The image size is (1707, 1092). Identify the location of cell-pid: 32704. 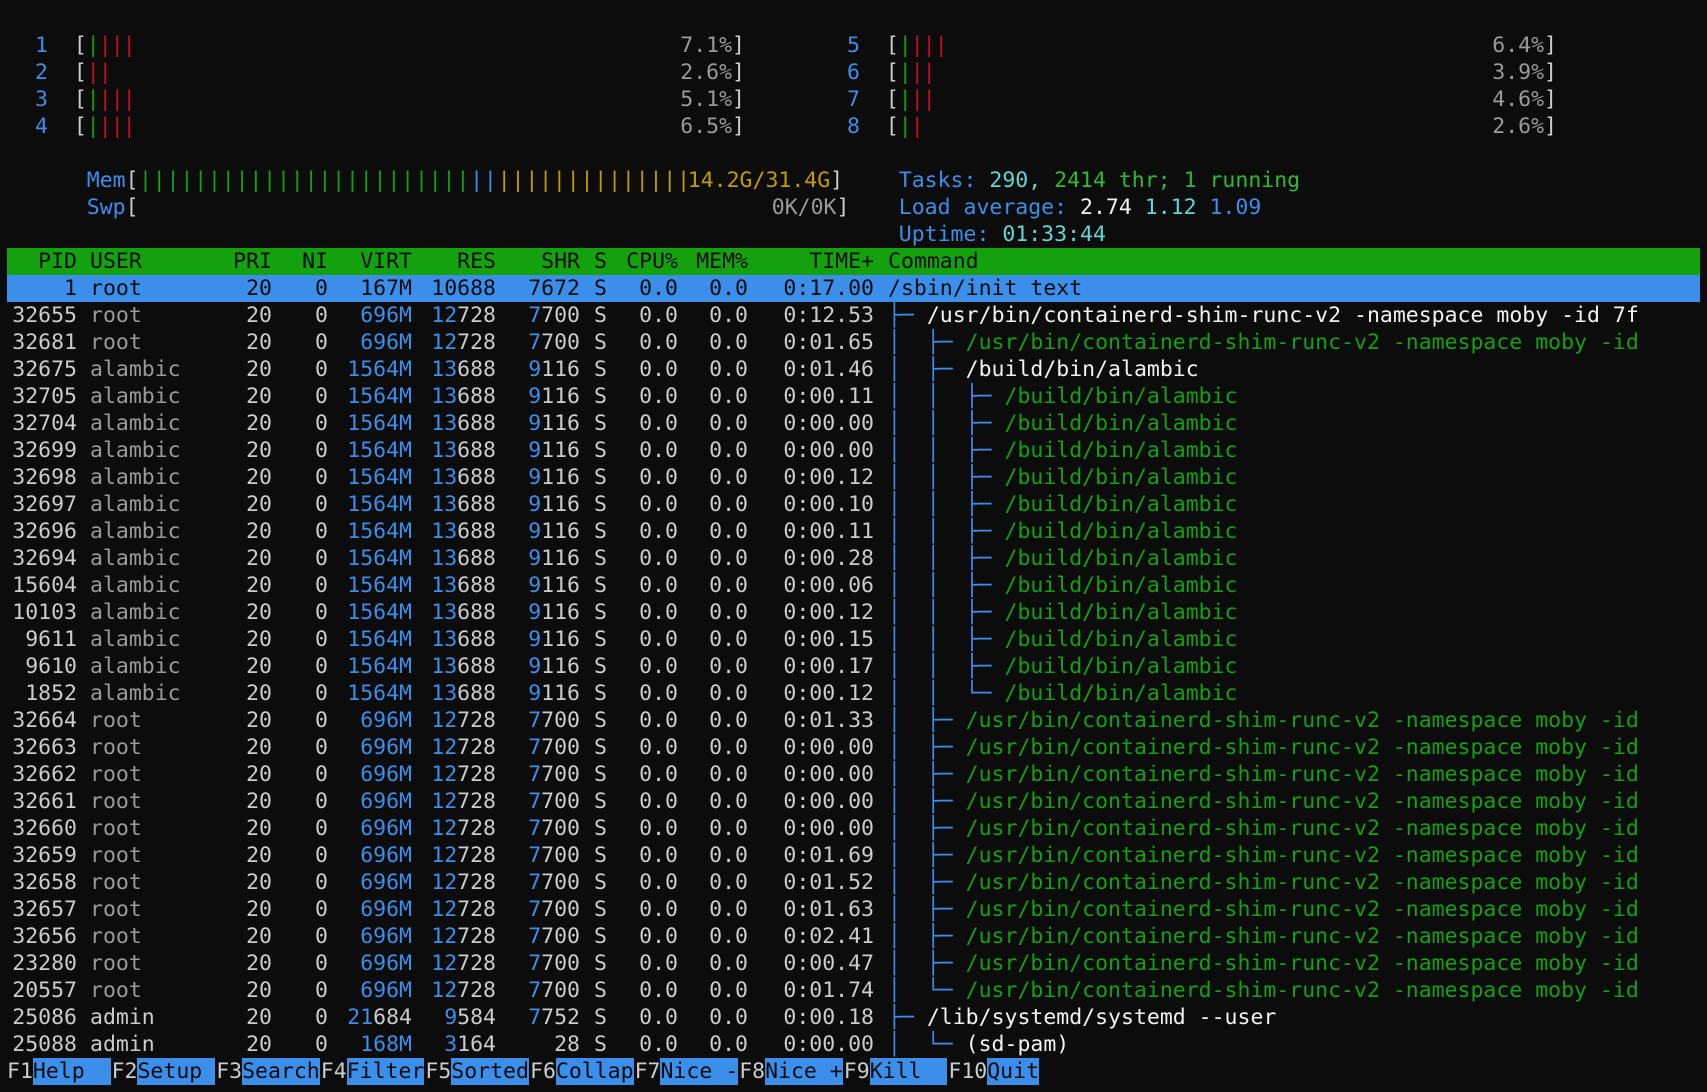
(44, 423).